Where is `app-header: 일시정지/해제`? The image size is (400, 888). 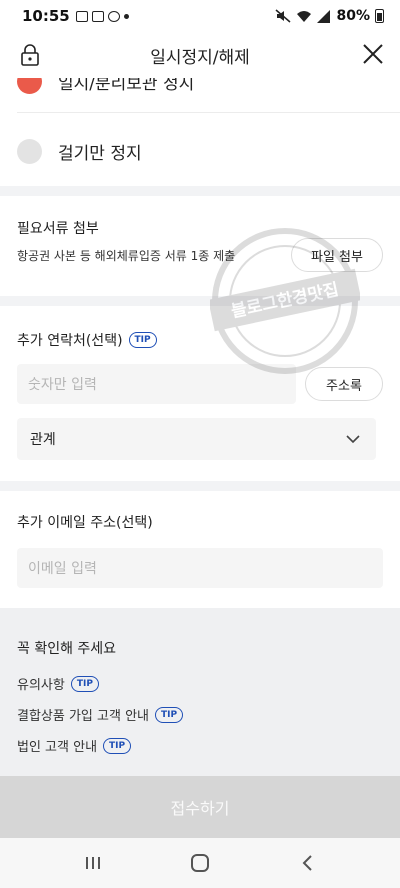
app-header: 일시정지/해제 is located at coordinates (200, 55).